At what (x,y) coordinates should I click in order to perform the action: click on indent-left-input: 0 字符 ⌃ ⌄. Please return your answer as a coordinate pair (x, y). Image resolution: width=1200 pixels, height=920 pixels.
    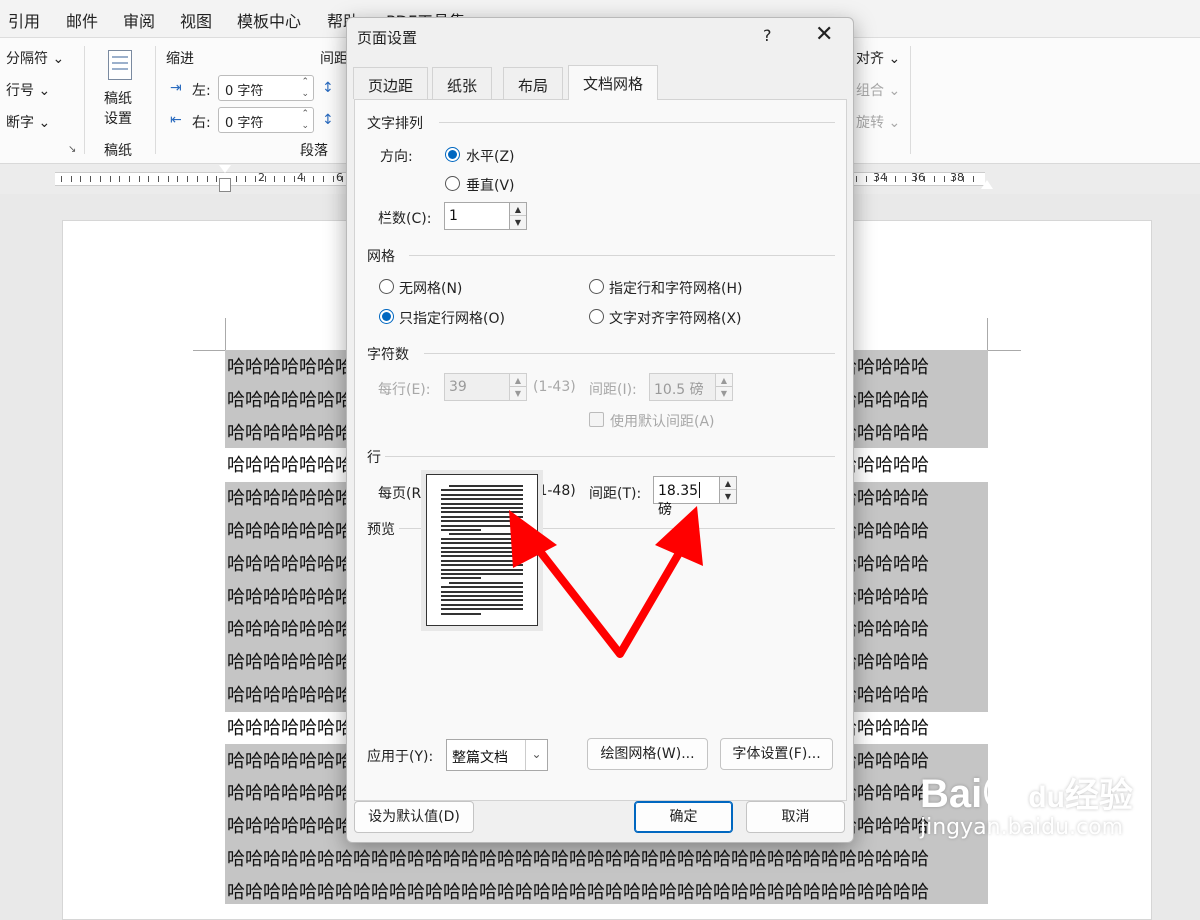
    Looking at the image, I should click on (266, 88).